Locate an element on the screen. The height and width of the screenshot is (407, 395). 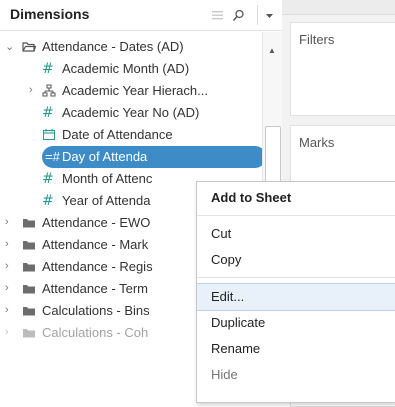
tree-label: Academic Year No (AD) is located at coordinates (131, 112).